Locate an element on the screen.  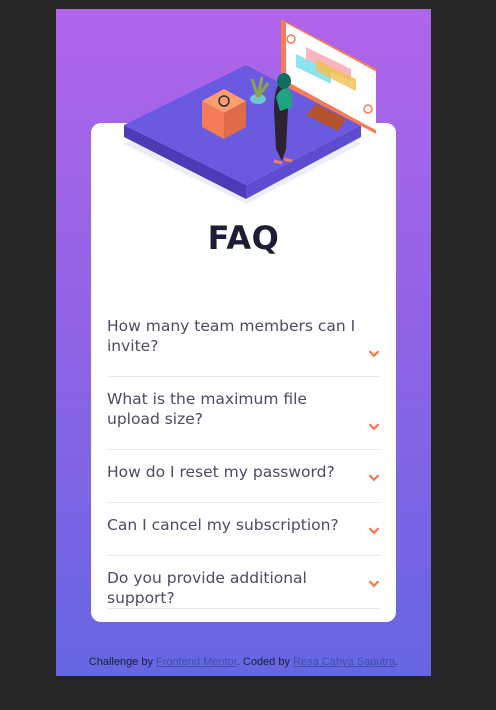
faq-item: How many team members can I invite? is located at coordinates (243, 340).